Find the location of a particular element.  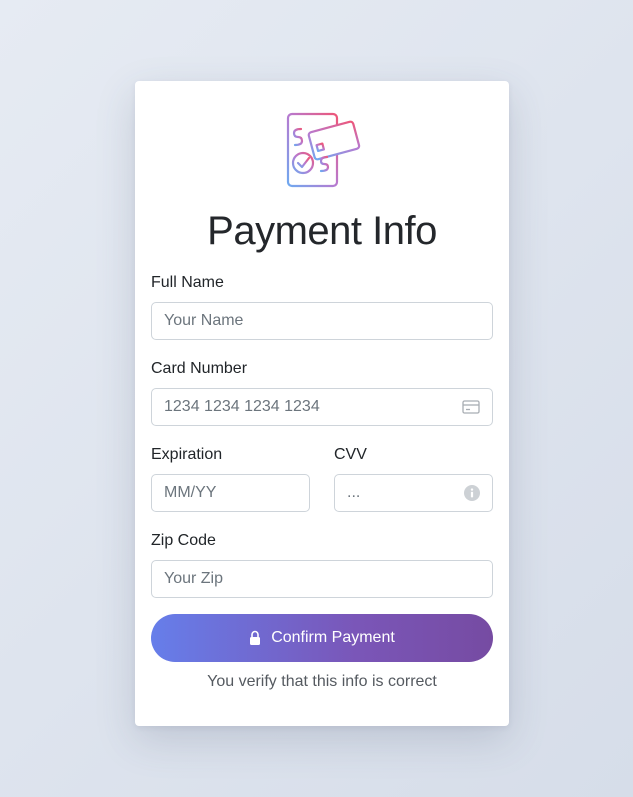

zip-code-label: Zip Code is located at coordinates (183, 540).